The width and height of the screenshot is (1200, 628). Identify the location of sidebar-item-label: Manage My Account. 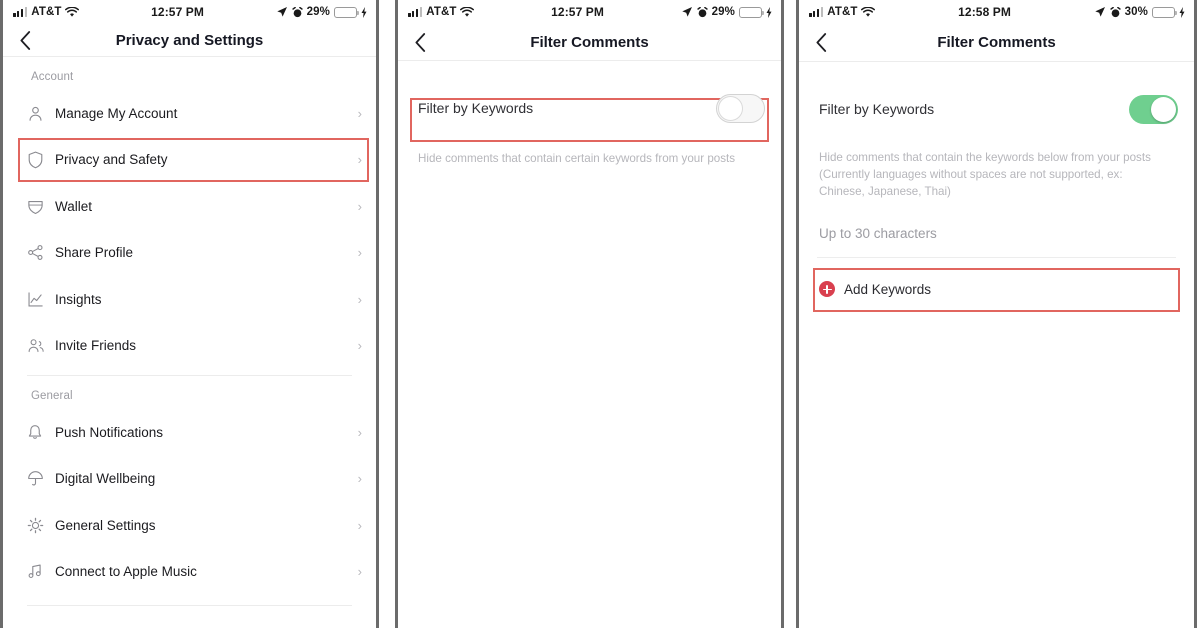
(116, 113).